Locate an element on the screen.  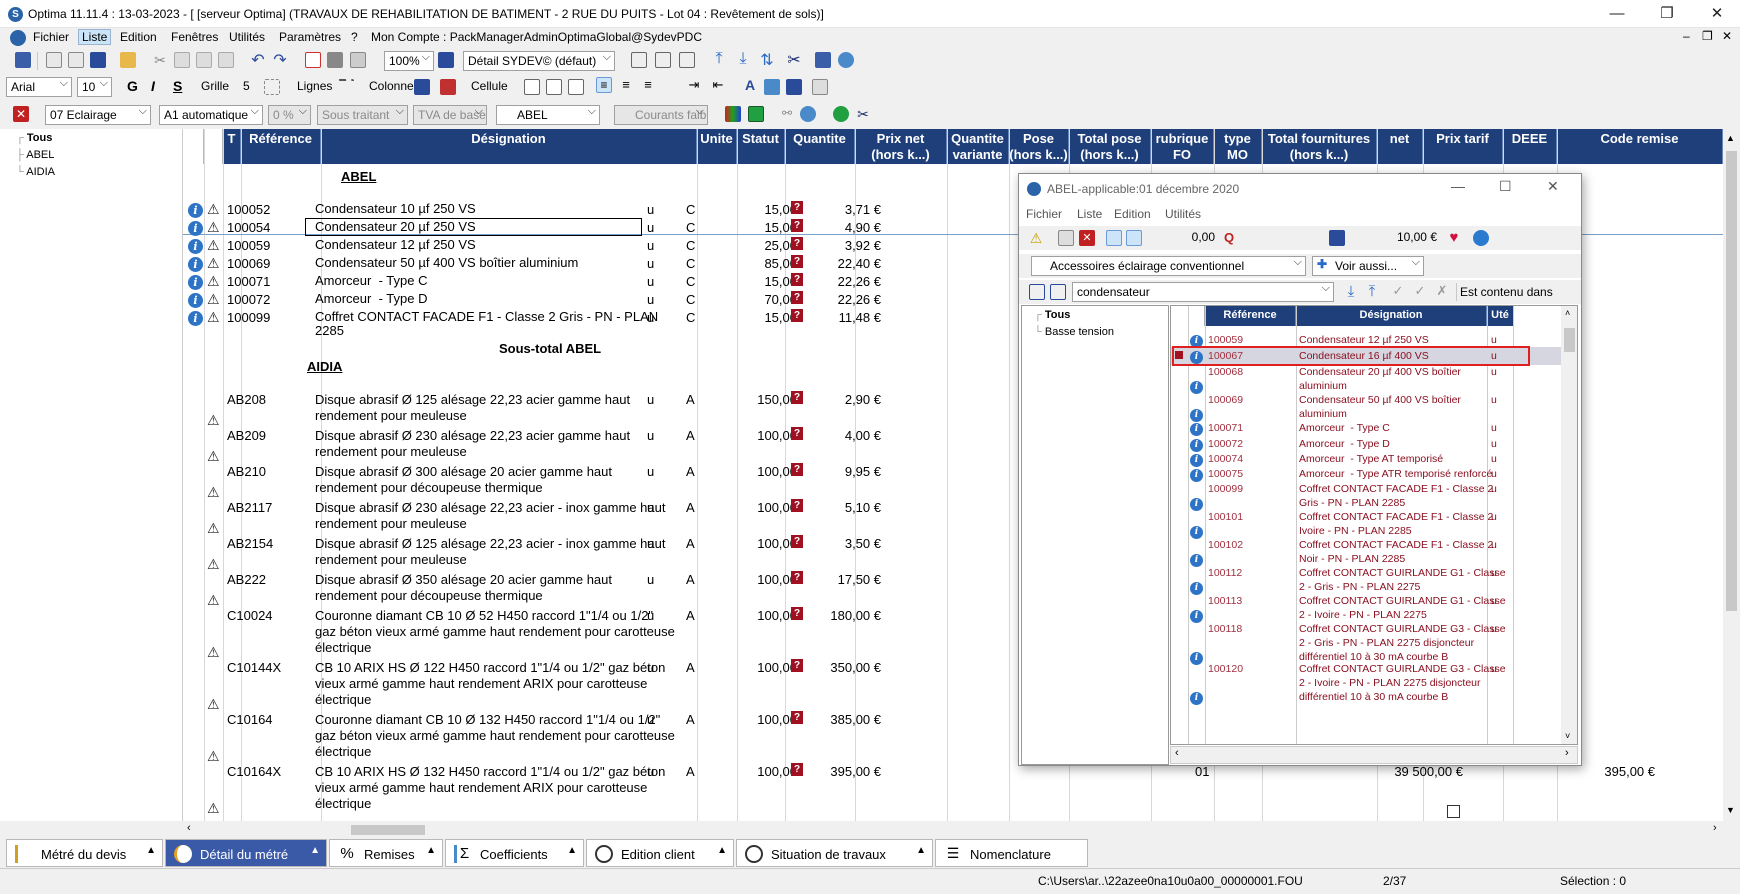
search-combo is located at coordinates (1203, 292).